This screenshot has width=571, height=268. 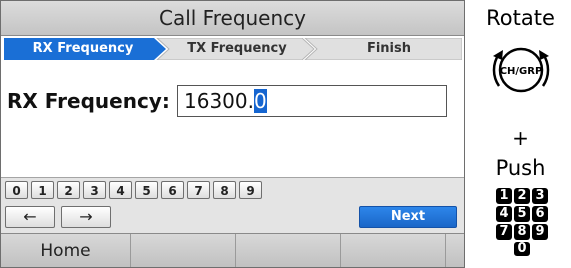 I want to click on softkey-home: Home, so click(x=66, y=250).